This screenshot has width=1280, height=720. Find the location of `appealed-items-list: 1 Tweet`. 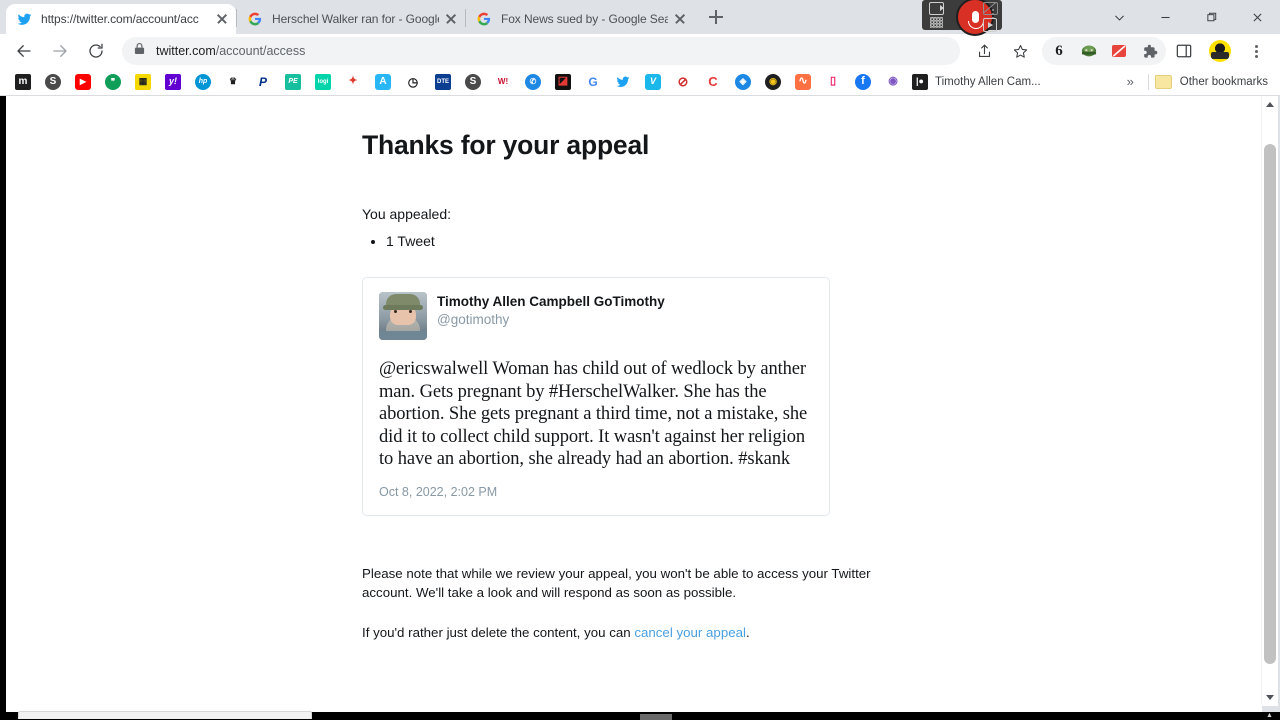

appealed-items-list: 1 Tweet is located at coordinates (622, 241).